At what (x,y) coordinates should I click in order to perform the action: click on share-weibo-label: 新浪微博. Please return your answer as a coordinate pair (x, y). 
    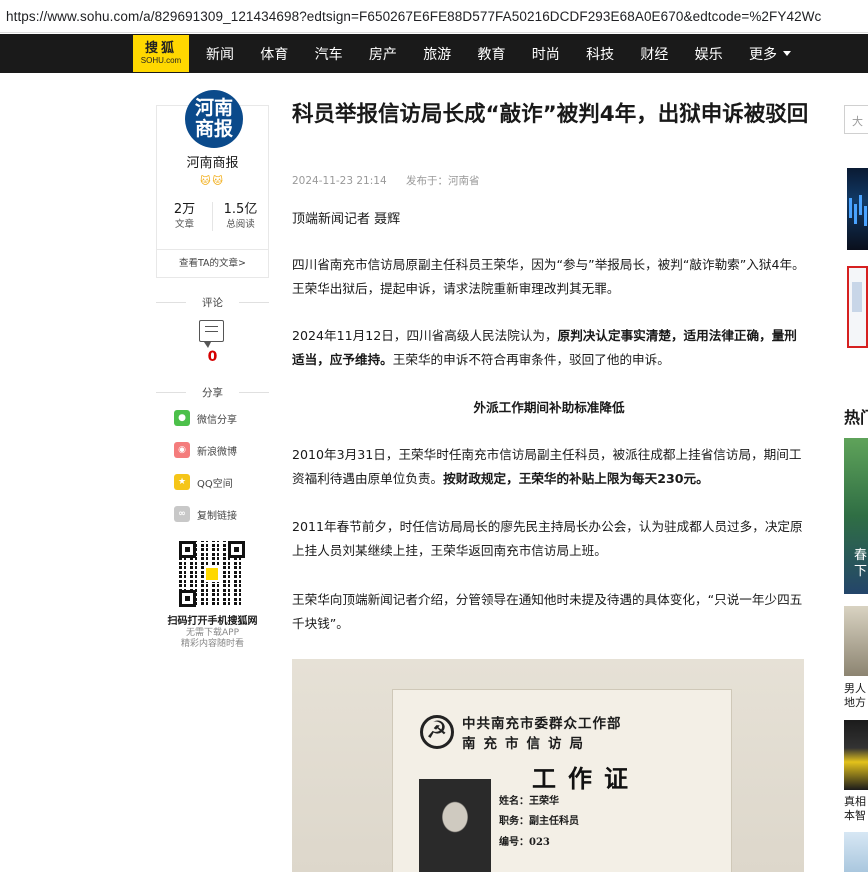
    Looking at the image, I should click on (217, 452).